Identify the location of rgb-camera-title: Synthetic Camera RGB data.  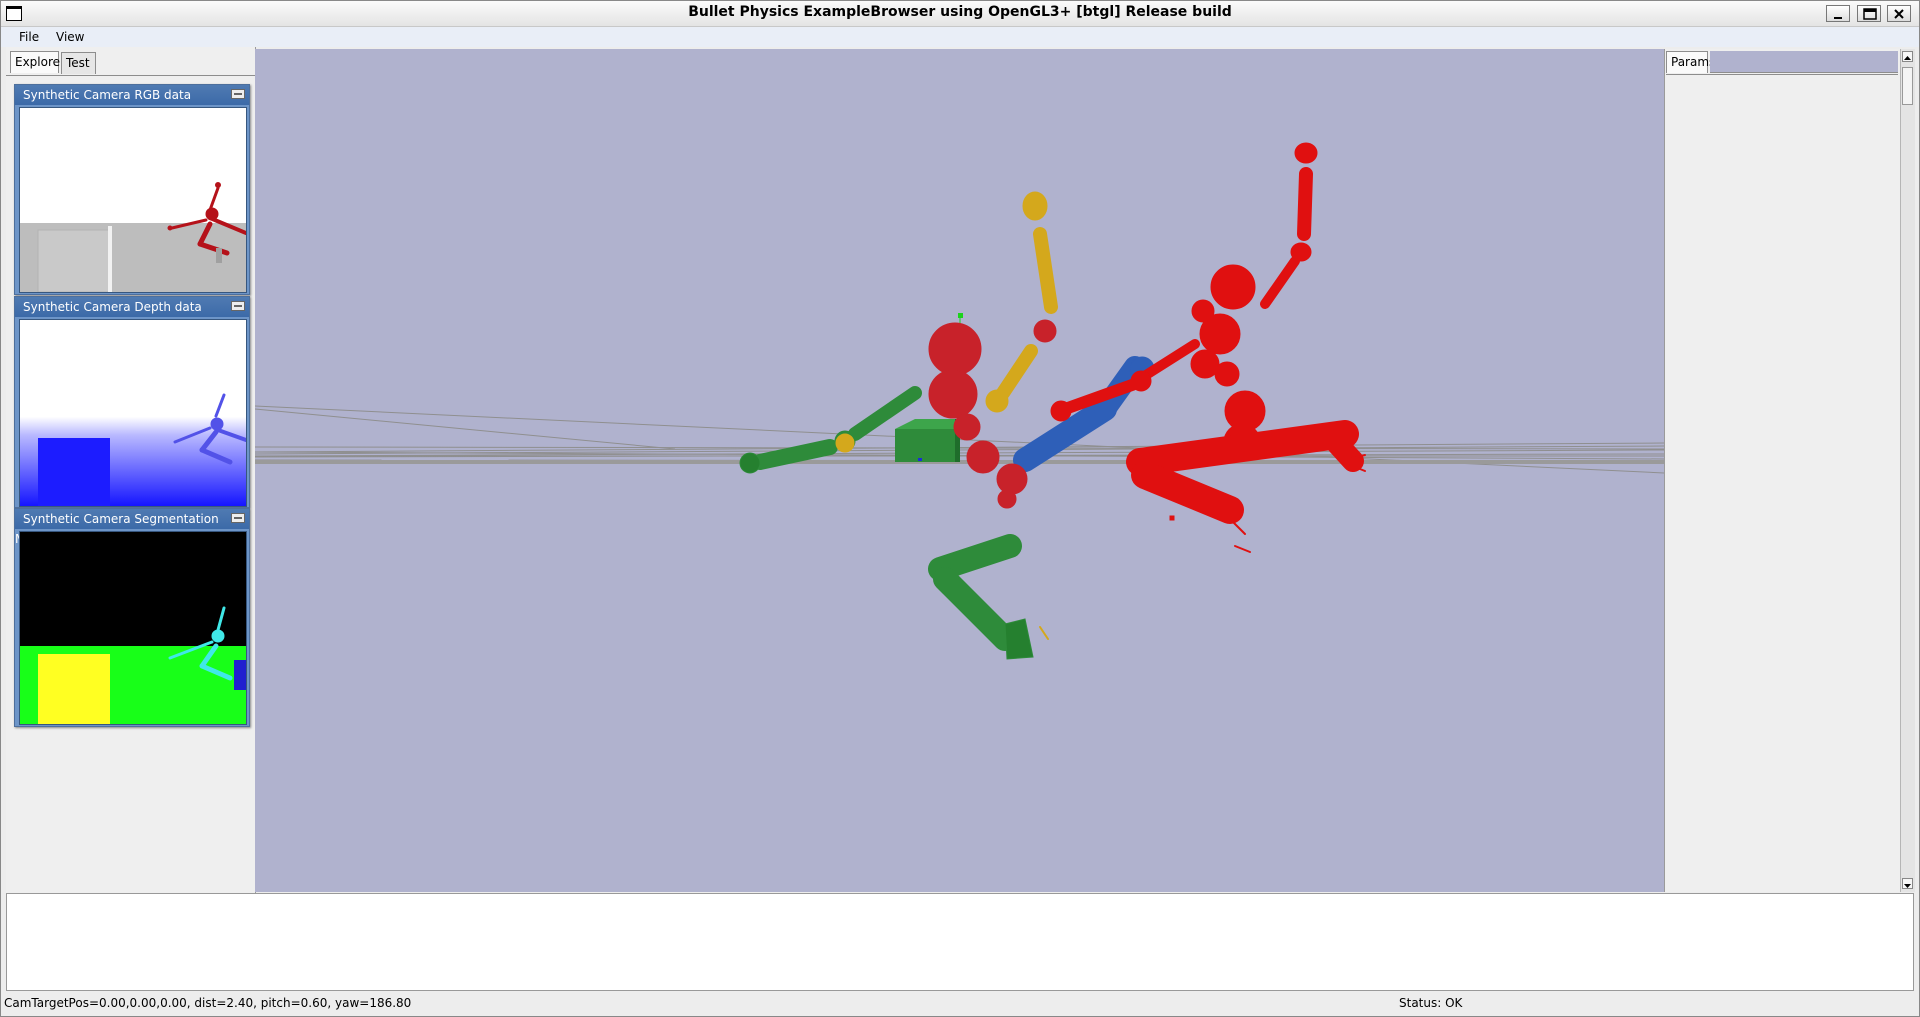
(132, 95).